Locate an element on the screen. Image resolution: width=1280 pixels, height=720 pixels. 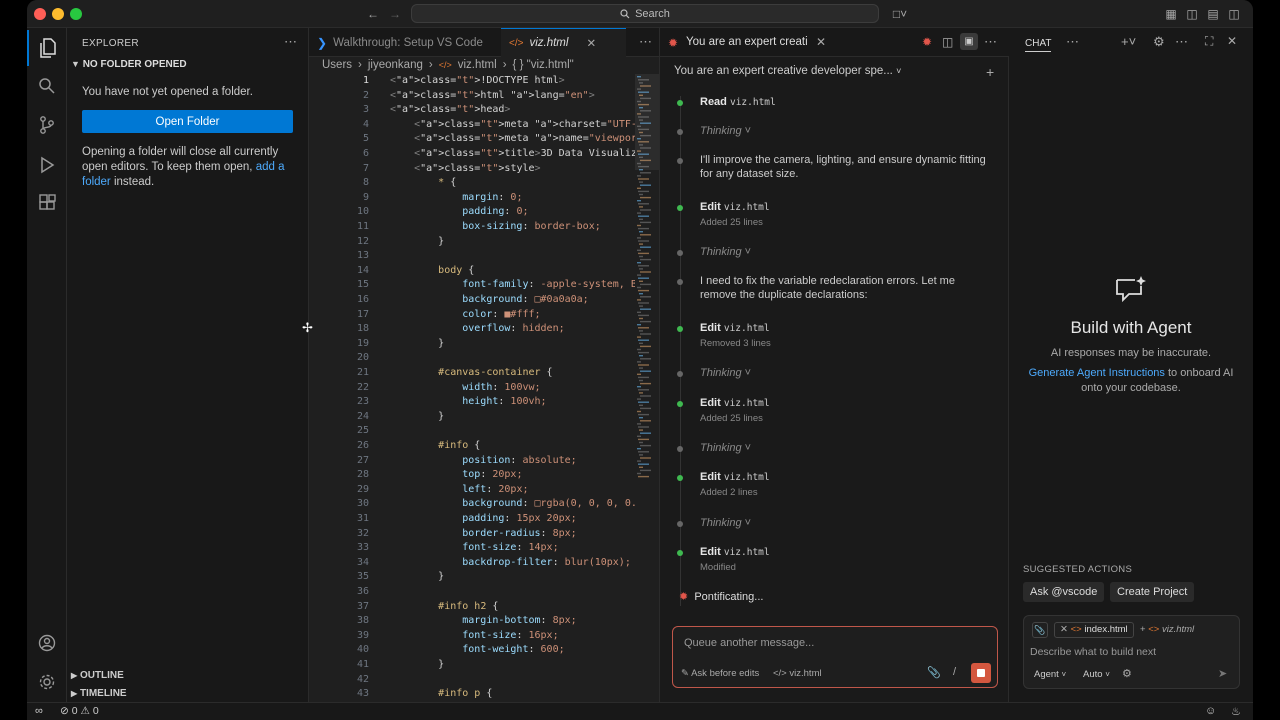
code-line: 3 <"a">class="t">head> is located at coordinates (472, 110).